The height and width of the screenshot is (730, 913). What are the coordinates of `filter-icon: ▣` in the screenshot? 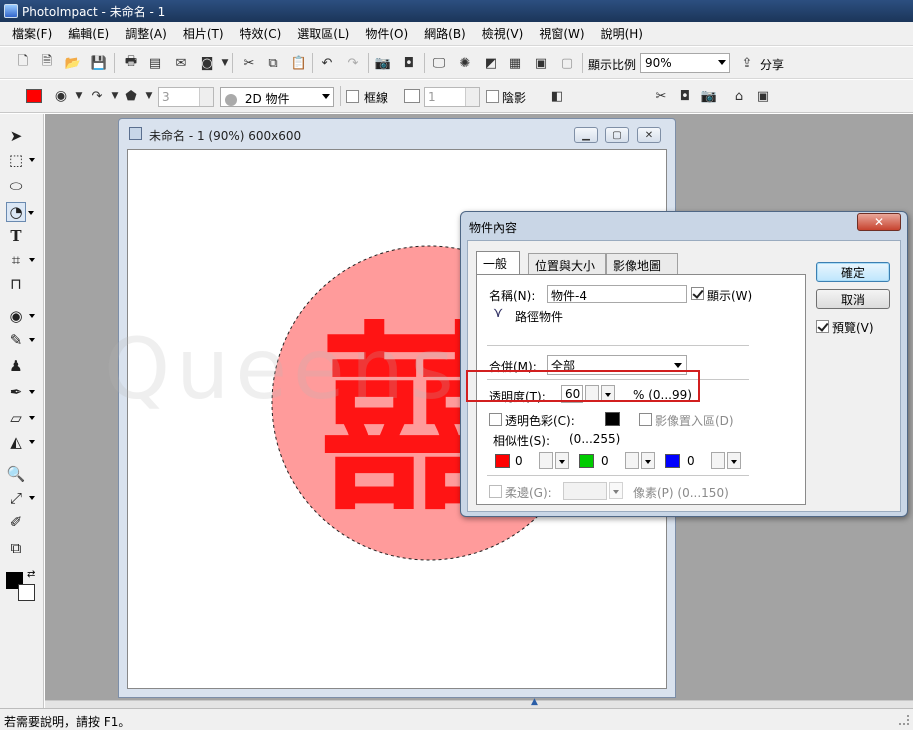 It's located at (541, 63).